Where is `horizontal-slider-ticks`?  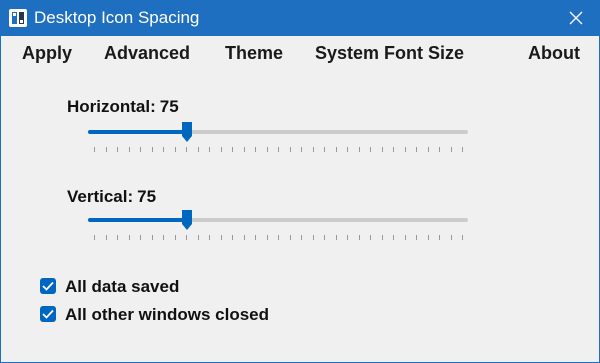
horizontal-slider-ticks is located at coordinates (278, 150).